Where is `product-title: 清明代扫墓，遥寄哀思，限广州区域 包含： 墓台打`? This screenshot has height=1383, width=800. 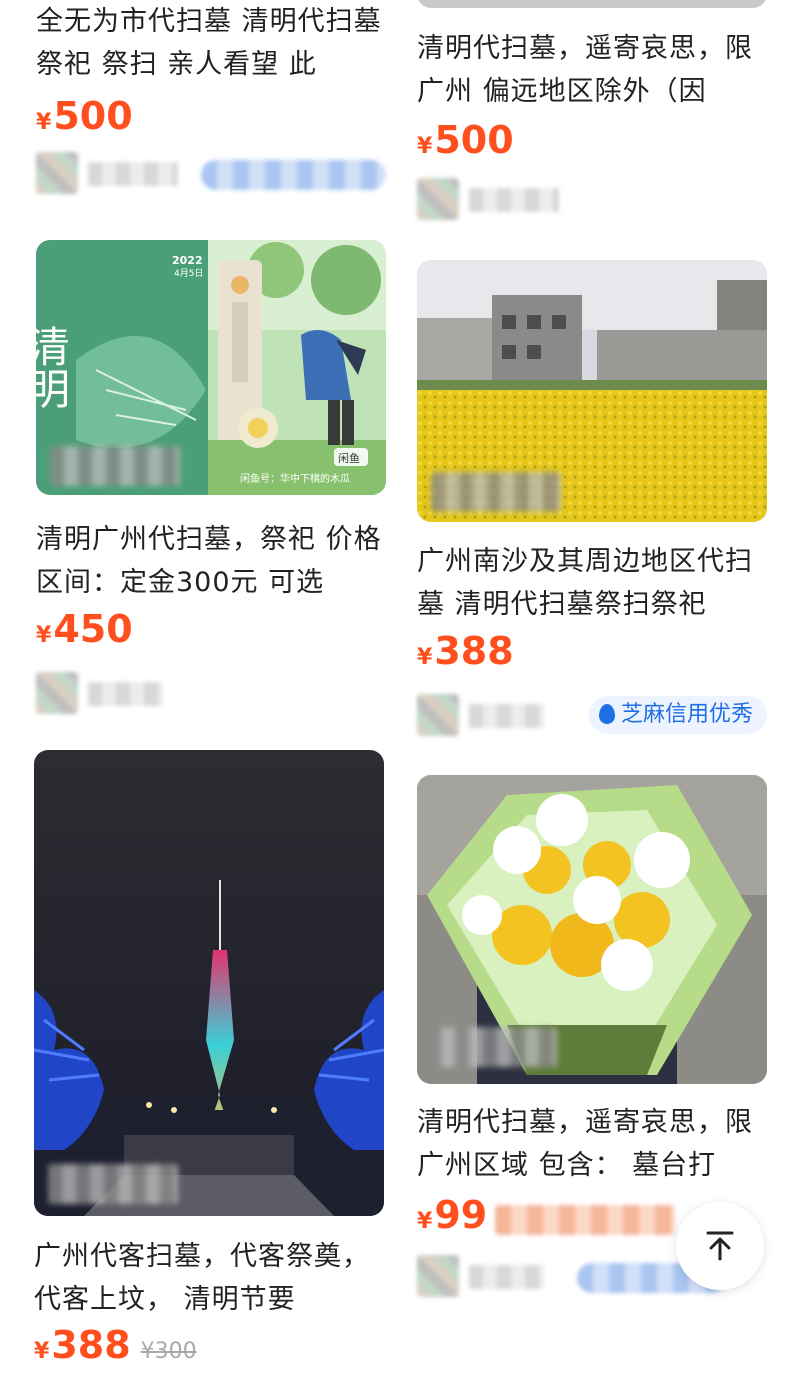 product-title: 清明代扫墓，遥寄哀思，限广州区域 包含： 墓台打 is located at coordinates (585, 1144).